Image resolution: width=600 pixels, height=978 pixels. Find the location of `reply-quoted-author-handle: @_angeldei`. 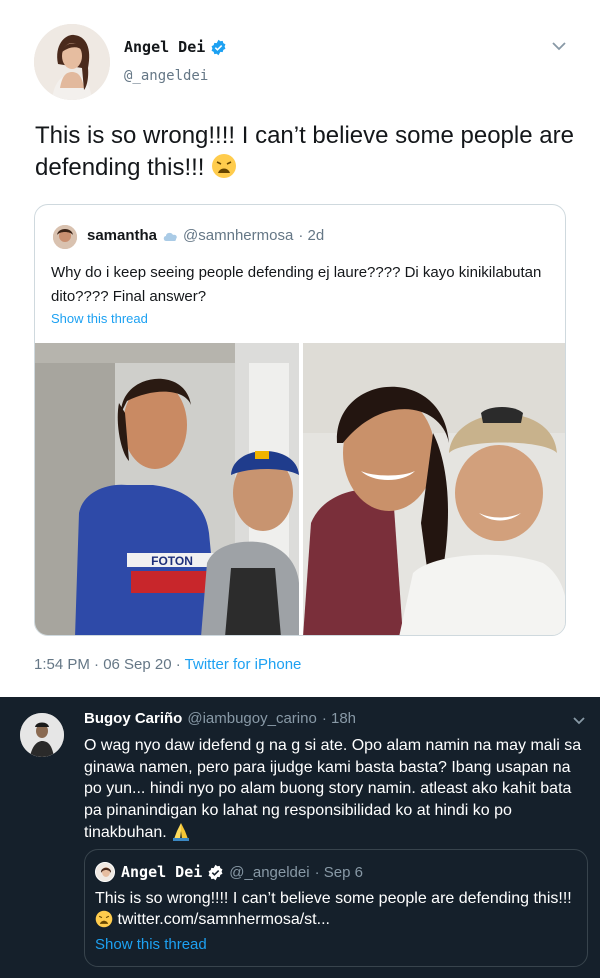

reply-quoted-author-handle: @_angeldei is located at coordinates (269, 872).